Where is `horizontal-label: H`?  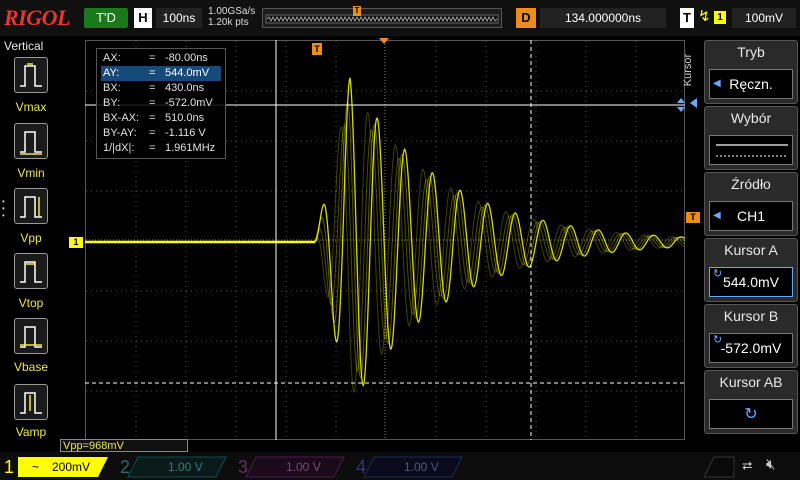
horizontal-label: H is located at coordinates (143, 18).